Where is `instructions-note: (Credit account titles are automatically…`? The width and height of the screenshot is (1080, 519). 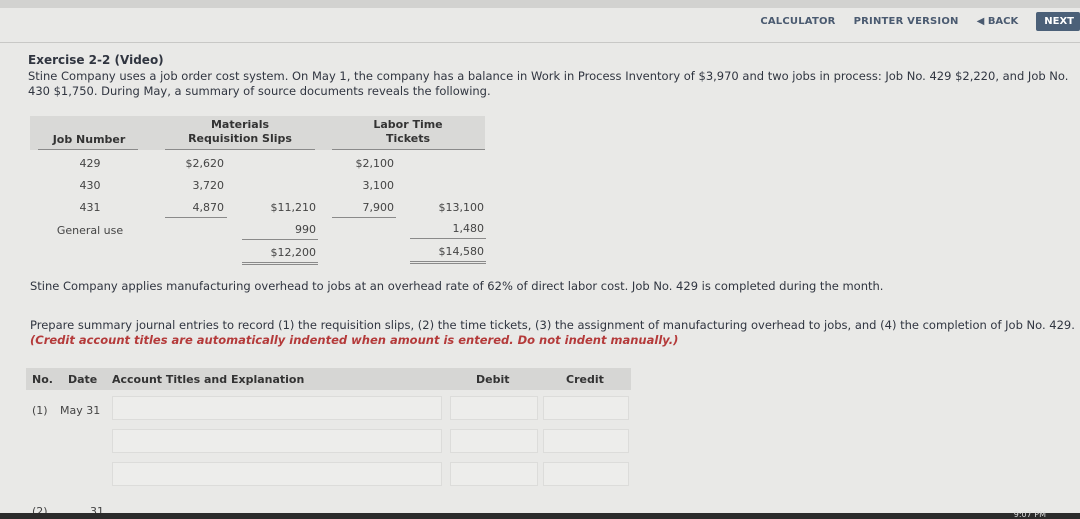 instructions-note: (Credit account titles are automatically… is located at coordinates (354, 340).